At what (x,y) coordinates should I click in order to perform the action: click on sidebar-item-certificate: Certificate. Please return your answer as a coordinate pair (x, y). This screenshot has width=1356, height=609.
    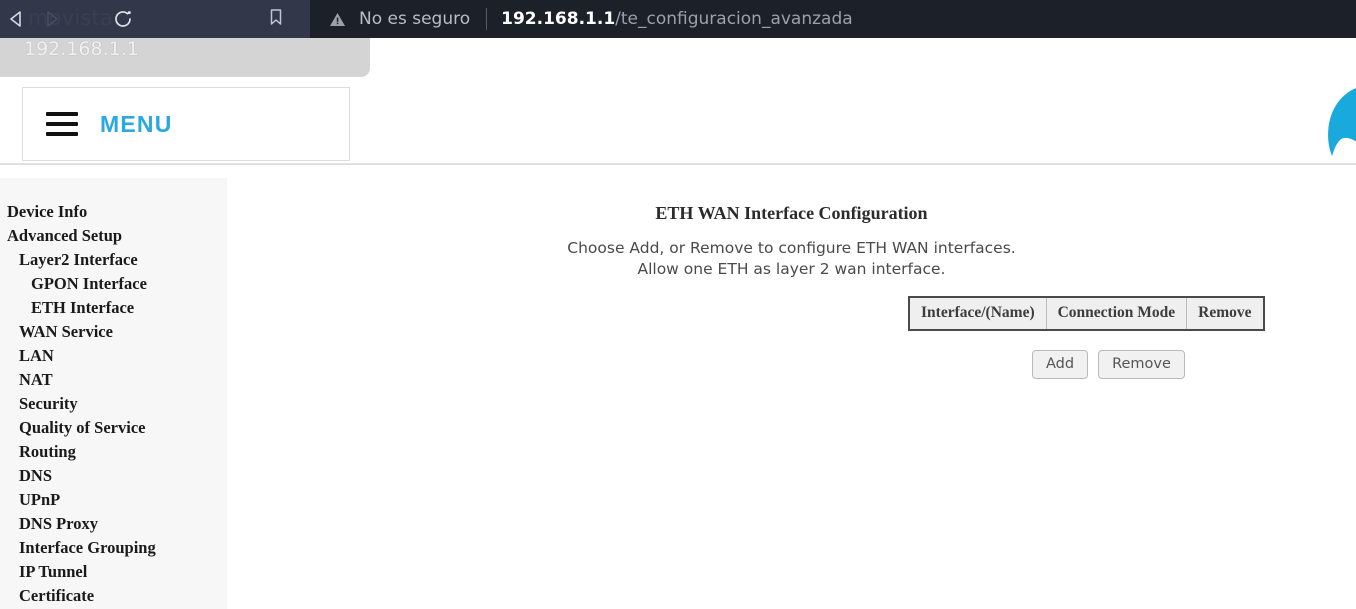
    Looking at the image, I should click on (113, 596).